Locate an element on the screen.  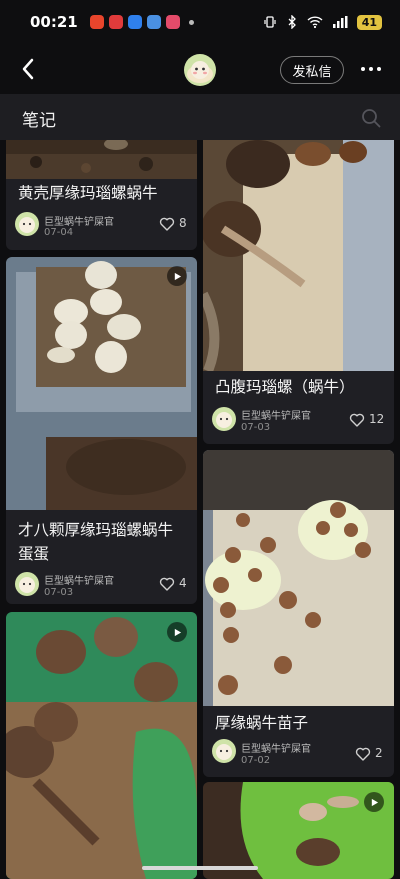
post-date: 07-04 is located at coordinates (59, 232).